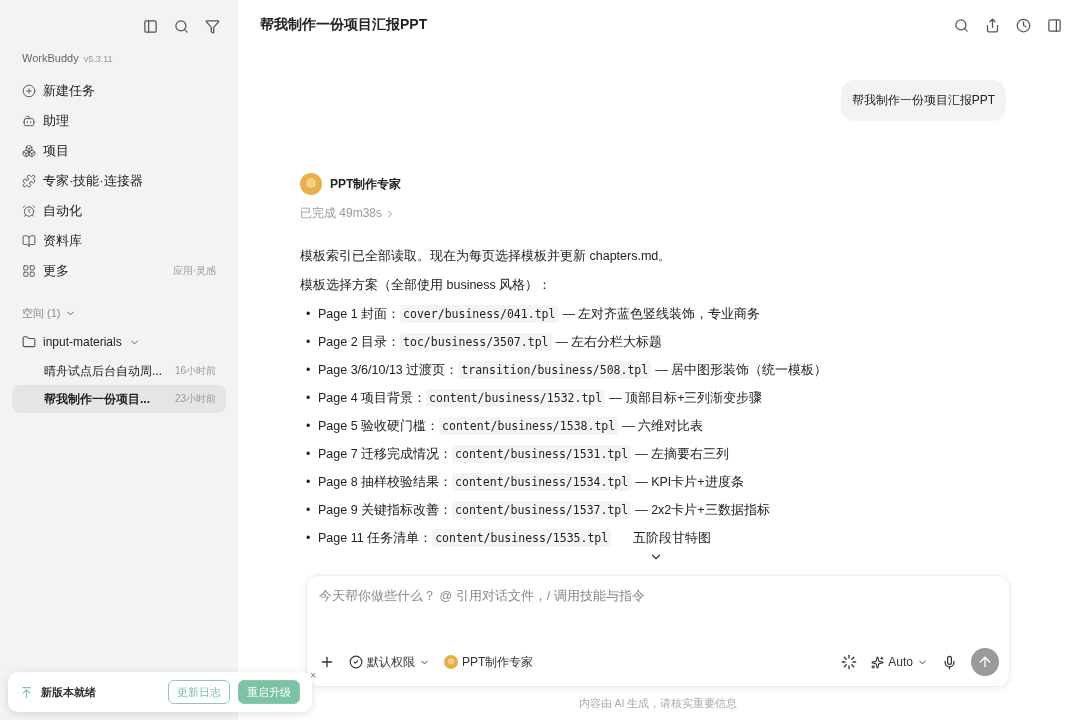  What do you see at coordinates (129, 241) in the screenshot?
I see `nav-item: 资料库` at bounding box center [129, 241].